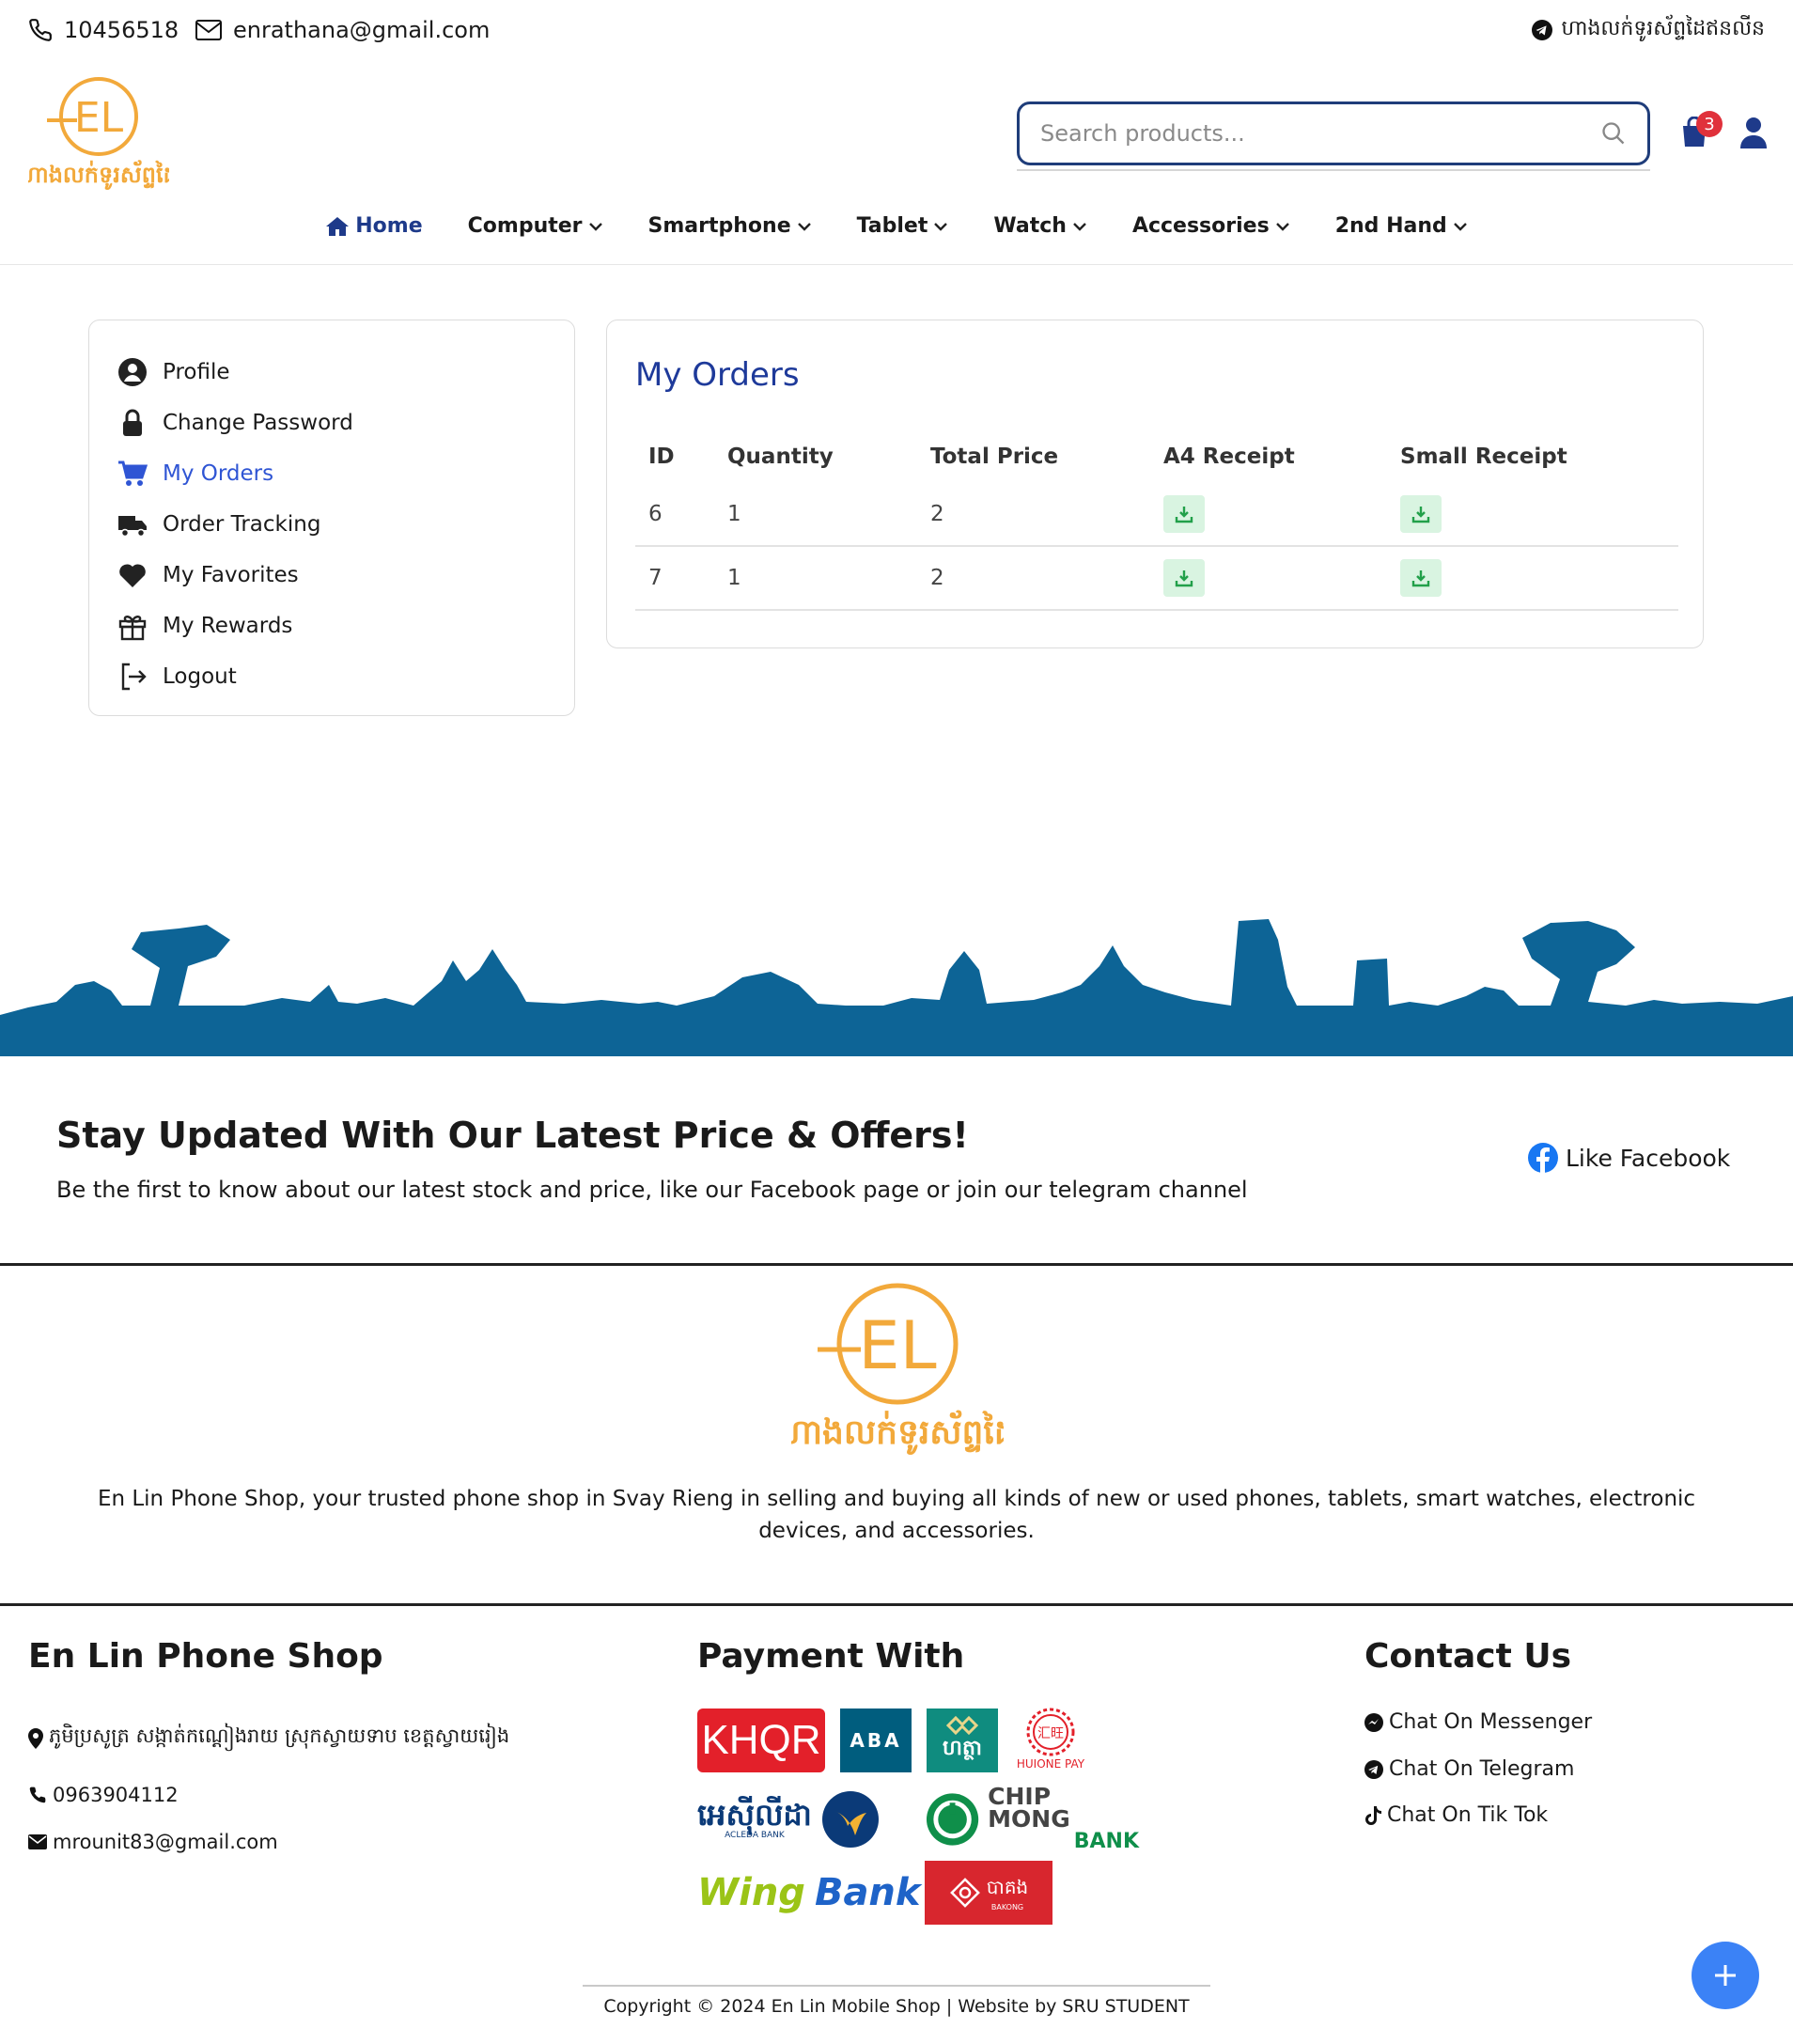  Describe the element at coordinates (122, 30) in the screenshot. I see `top-phone-text: 10456518` at that location.